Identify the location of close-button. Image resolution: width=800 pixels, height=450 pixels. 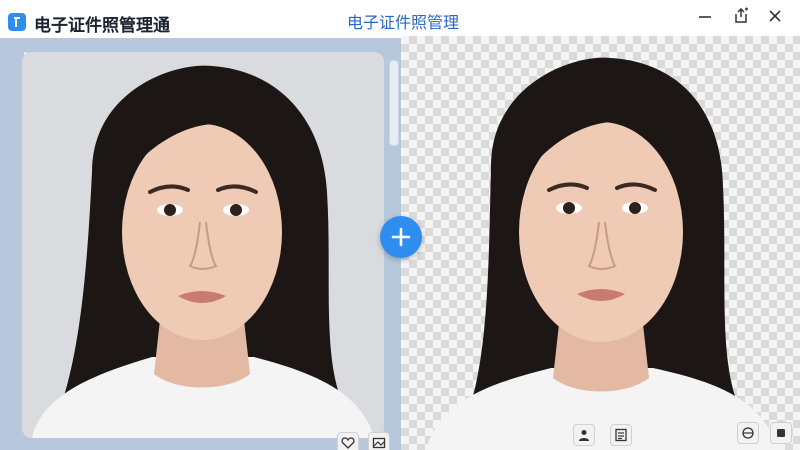
(775, 16).